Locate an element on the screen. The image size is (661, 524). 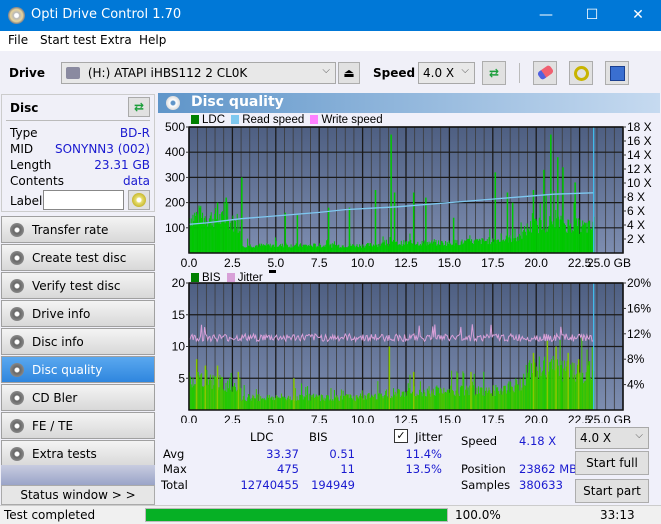
maximize-button: ☐ is located at coordinates (592, 15).